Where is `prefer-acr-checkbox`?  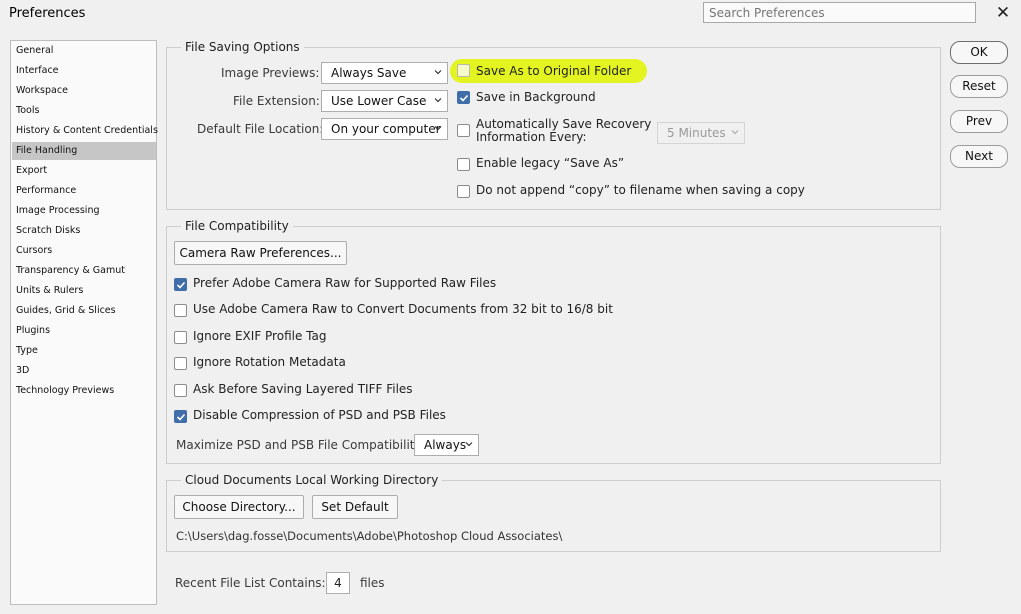
prefer-acr-checkbox is located at coordinates (180, 284).